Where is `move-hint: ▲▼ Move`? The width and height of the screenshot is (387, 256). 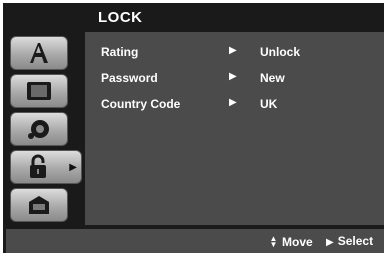
move-hint: ▲▼ Move is located at coordinates (291, 241).